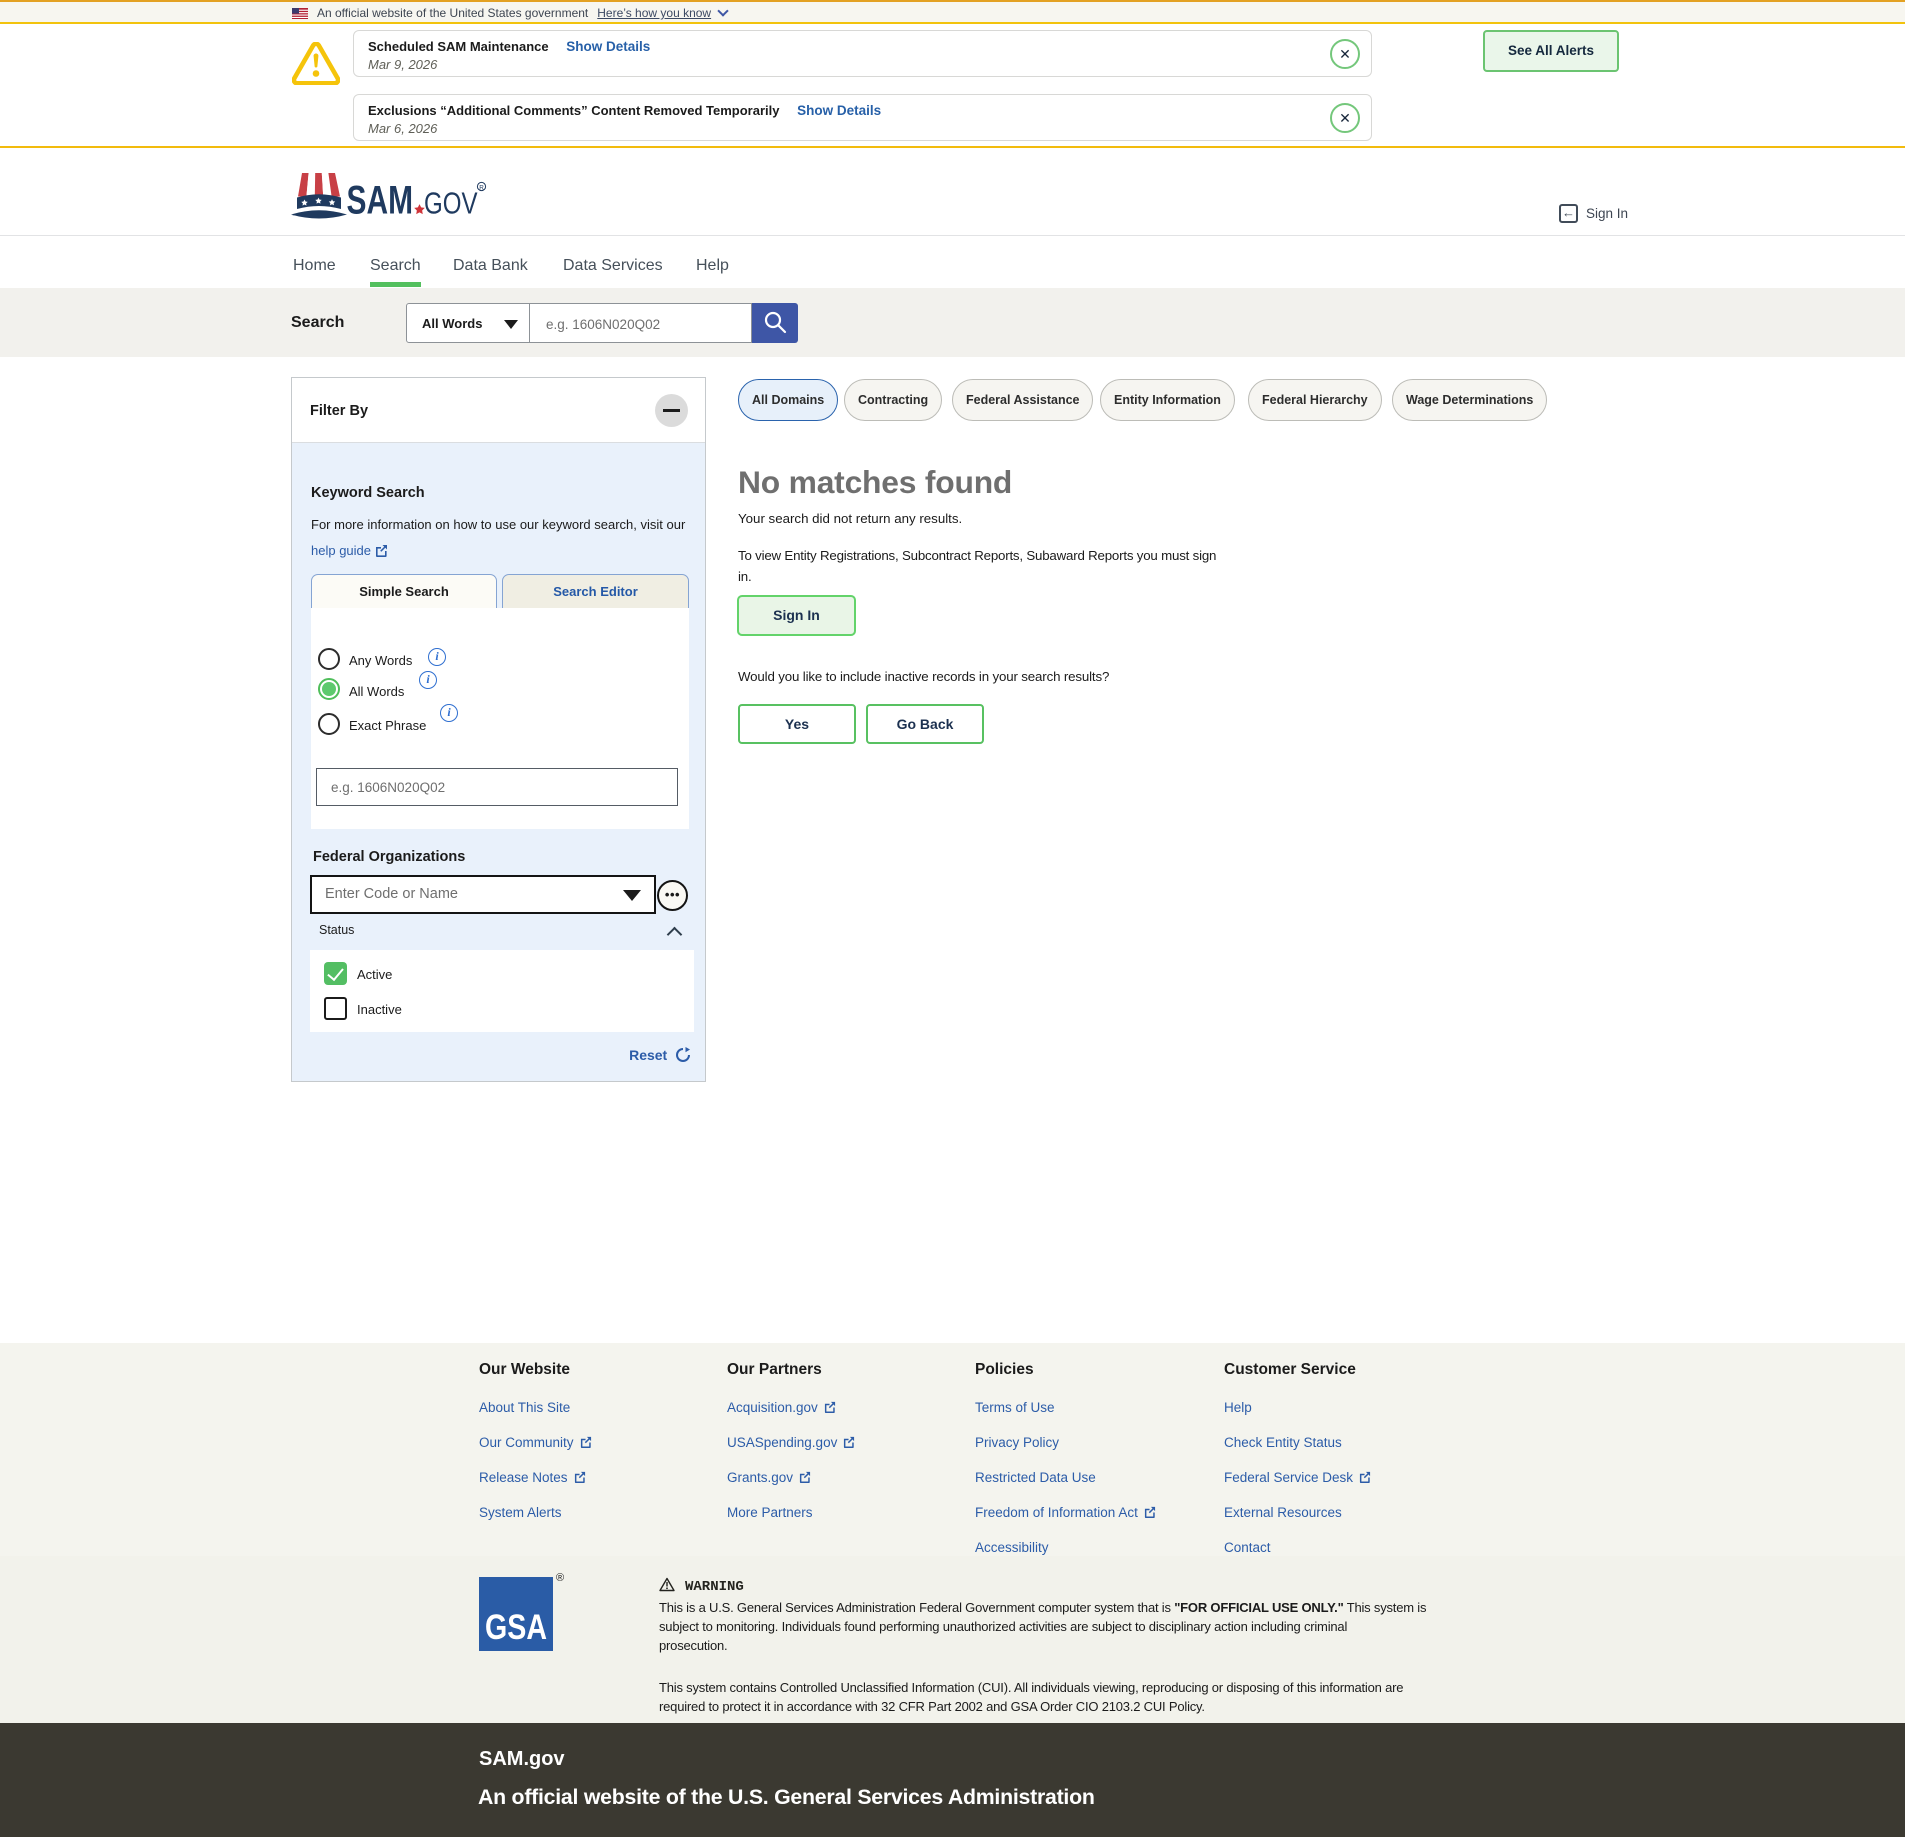 This screenshot has height=1837, width=1905. I want to click on svg-text: SAM, so click(380, 200).